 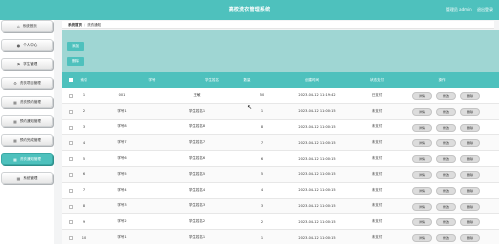 What do you see at coordinates (27, 102) in the screenshot?
I see `sidebar-item-appointments: ▦ 洗衣预约管理` at bounding box center [27, 102].